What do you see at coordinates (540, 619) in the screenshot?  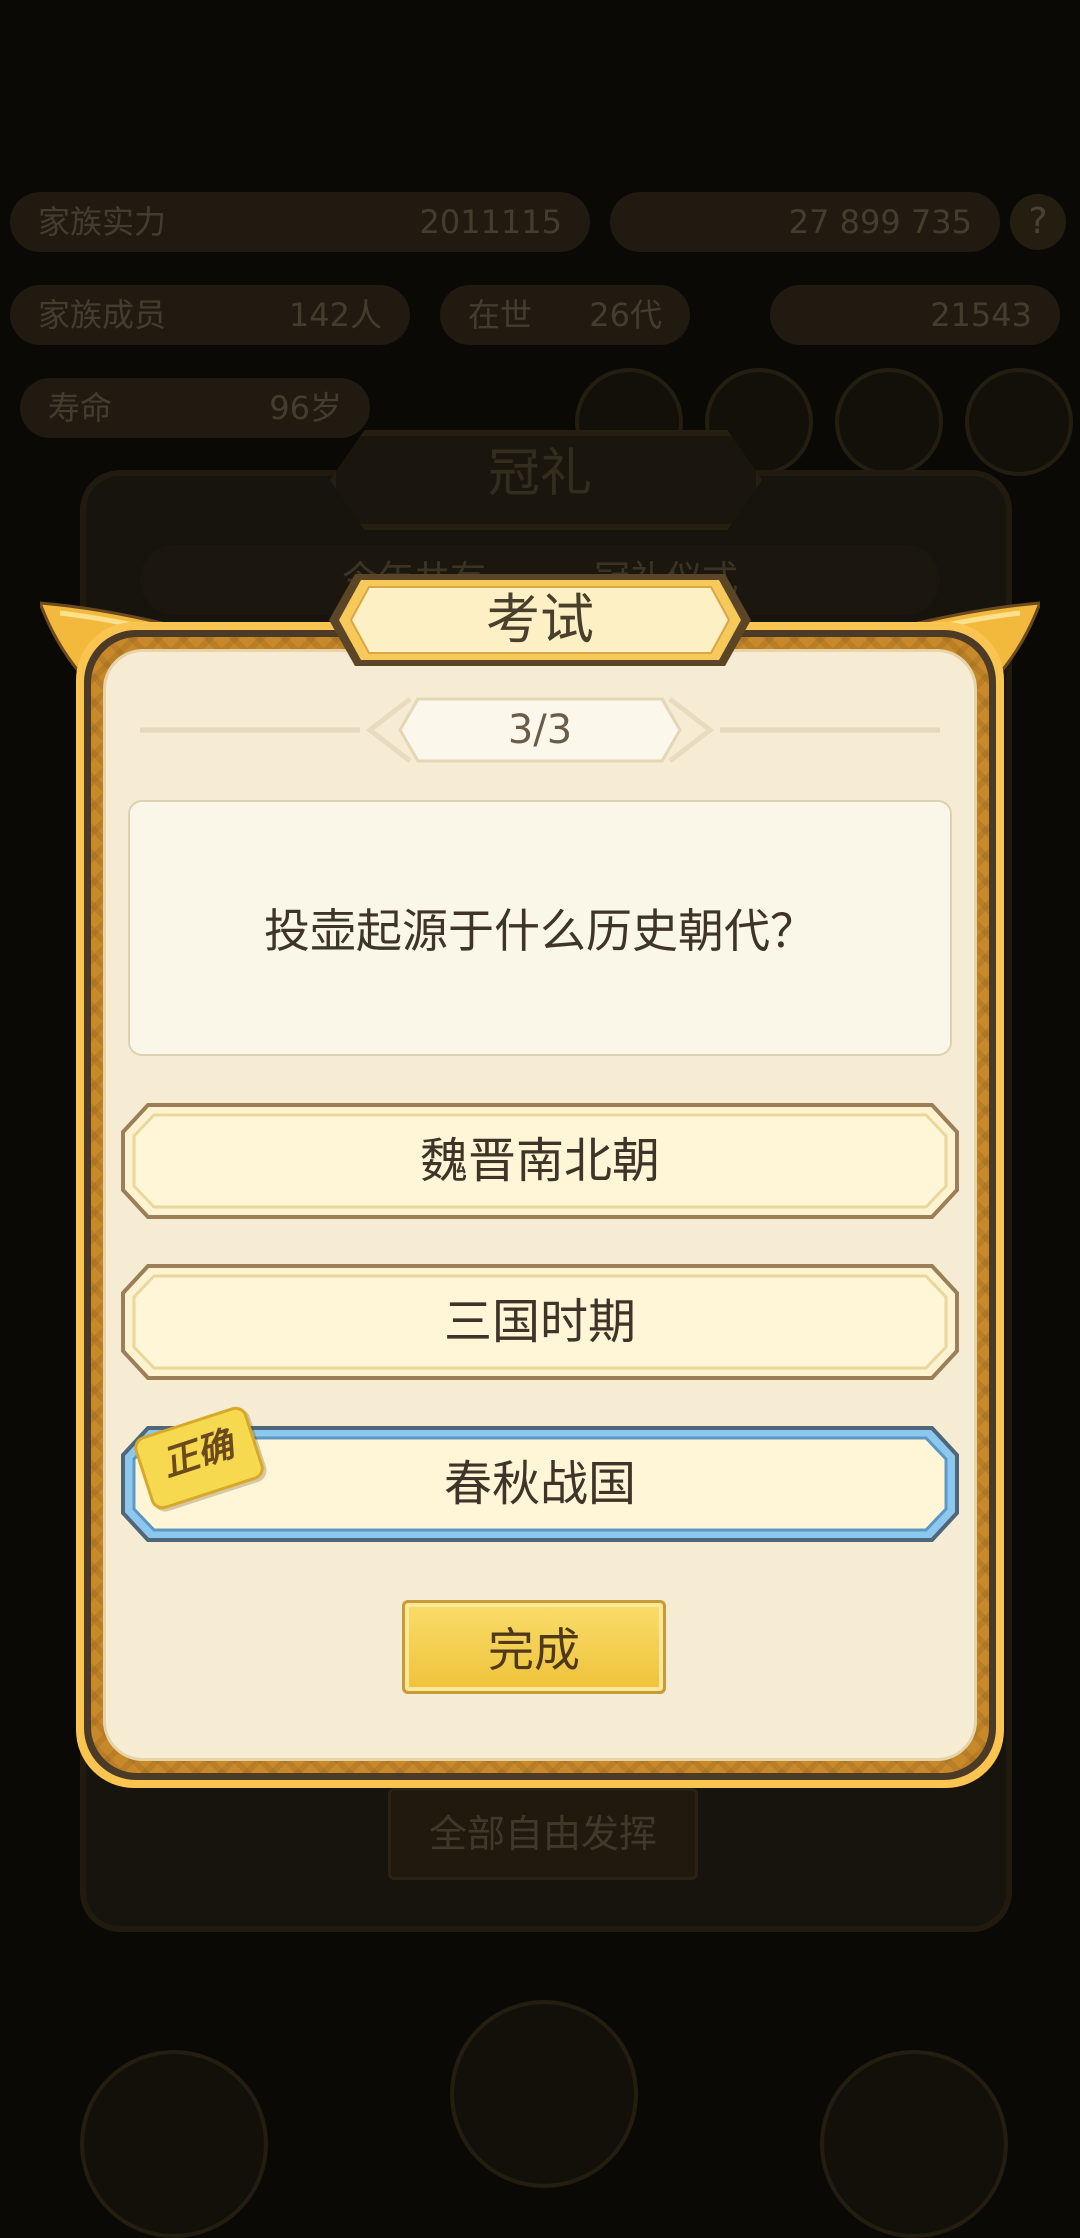 I see `dialog-title: 考试` at bounding box center [540, 619].